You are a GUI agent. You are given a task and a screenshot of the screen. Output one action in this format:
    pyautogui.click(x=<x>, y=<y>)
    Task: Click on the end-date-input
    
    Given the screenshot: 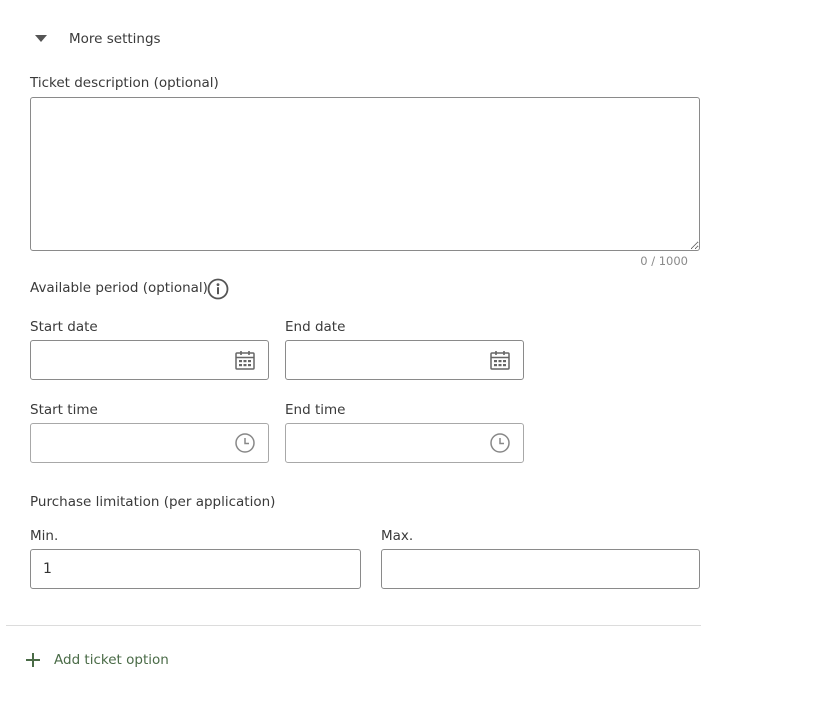 What is the action you would take?
    pyautogui.click(x=404, y=360)
    